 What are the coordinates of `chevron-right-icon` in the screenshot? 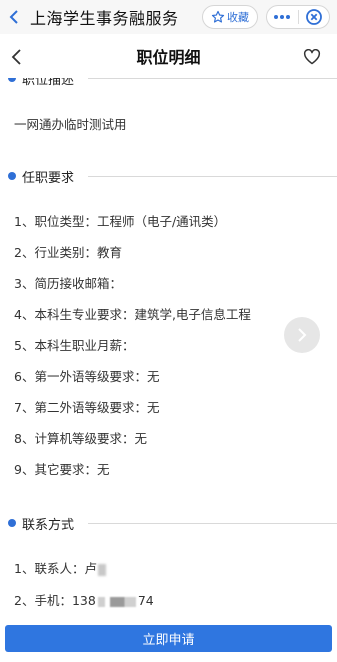 It's located at (302, 335).